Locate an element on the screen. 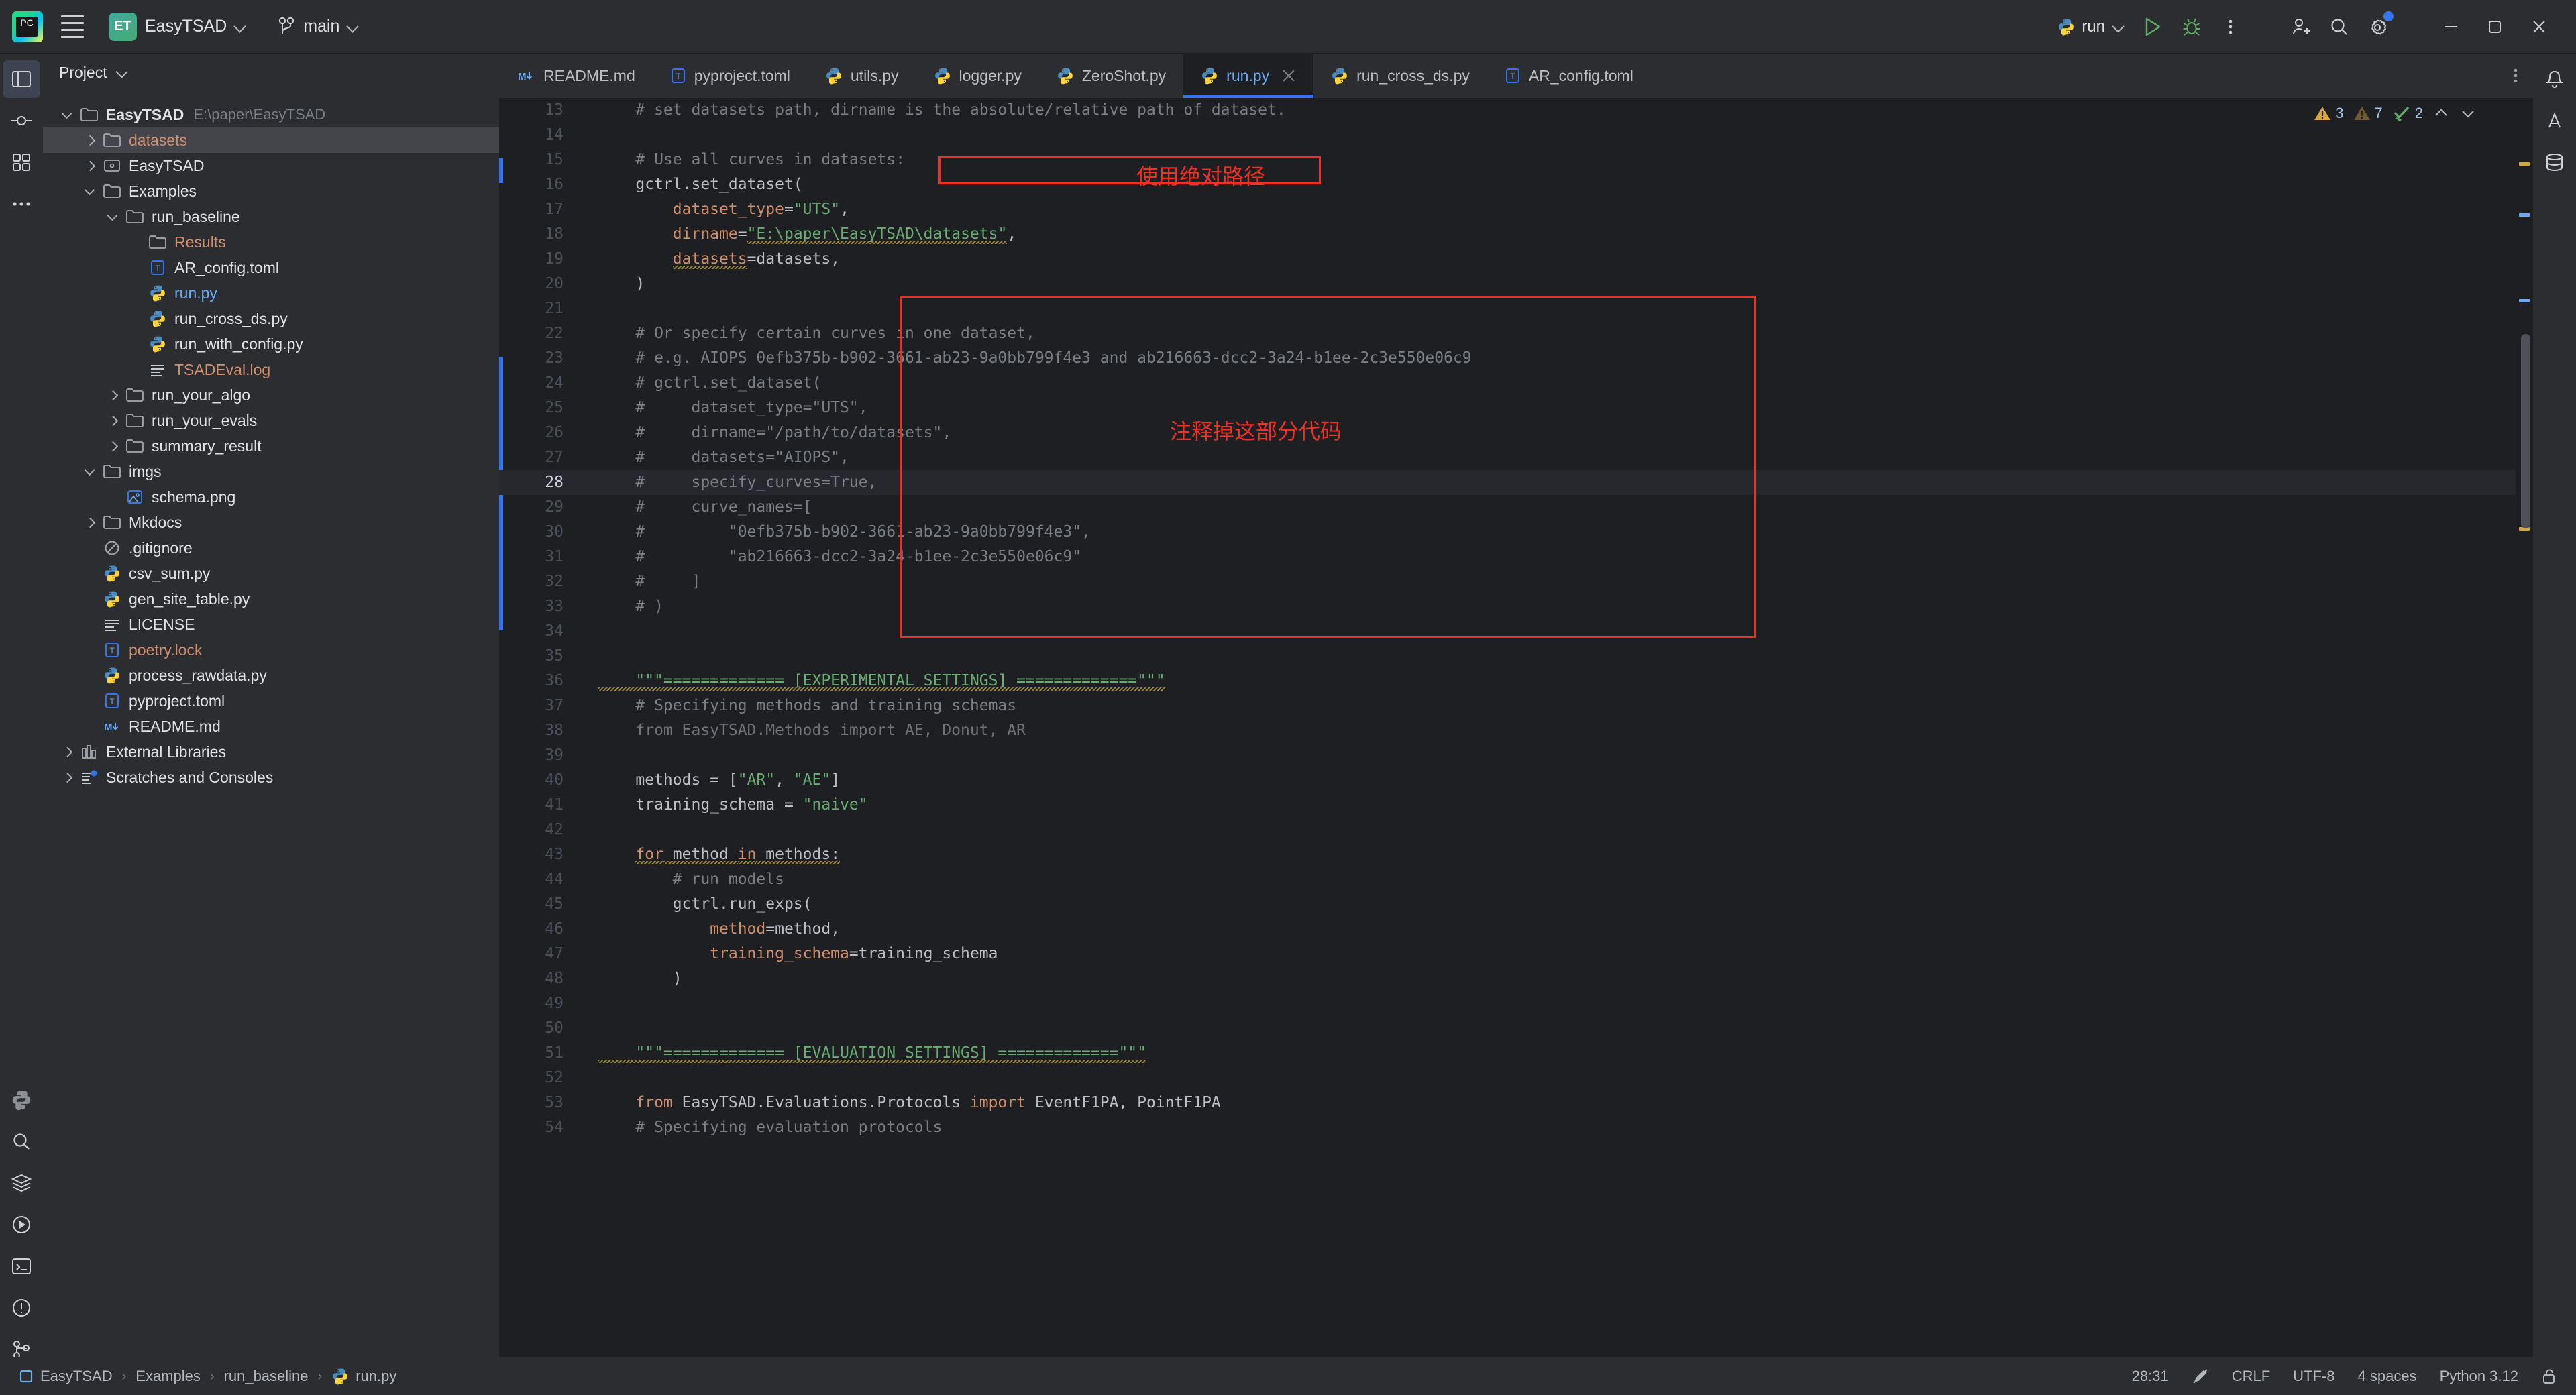 This screenshot has height=1395, width=2576. code-line-29: 29 # curve_names=[ is located at coordinates (1516, 507).